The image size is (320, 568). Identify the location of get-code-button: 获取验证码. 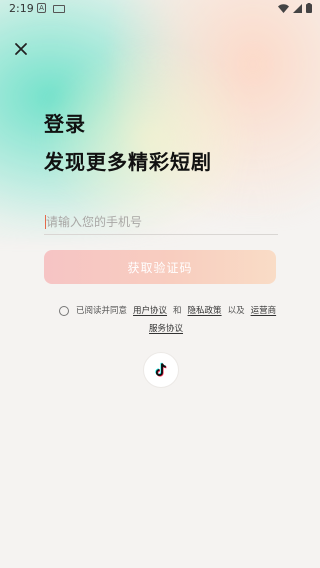
(160, 267).